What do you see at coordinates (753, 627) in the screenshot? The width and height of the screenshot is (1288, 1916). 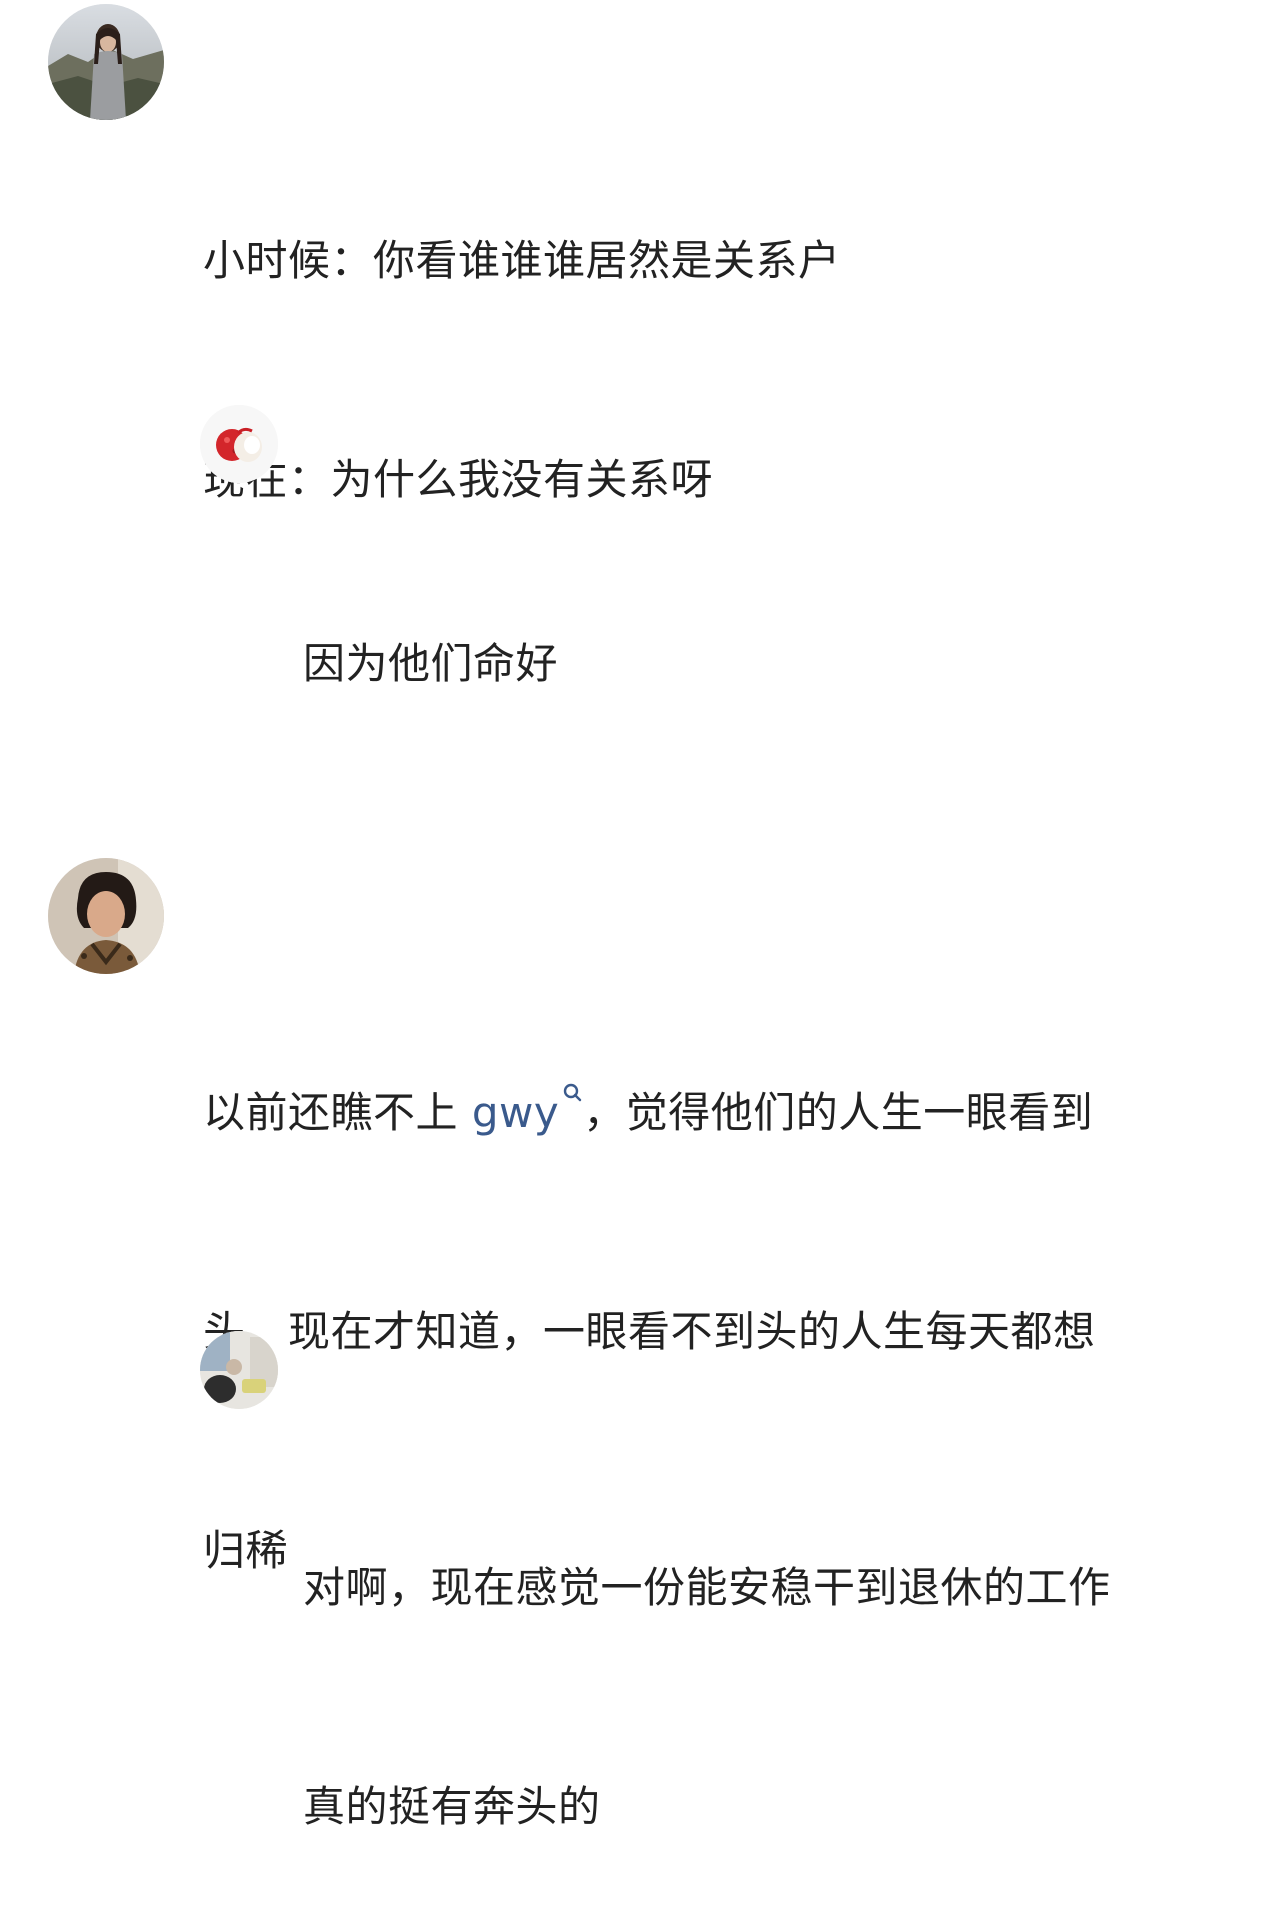 I see `comment-text: 因为他们命好` at bounding box center [753, 627].